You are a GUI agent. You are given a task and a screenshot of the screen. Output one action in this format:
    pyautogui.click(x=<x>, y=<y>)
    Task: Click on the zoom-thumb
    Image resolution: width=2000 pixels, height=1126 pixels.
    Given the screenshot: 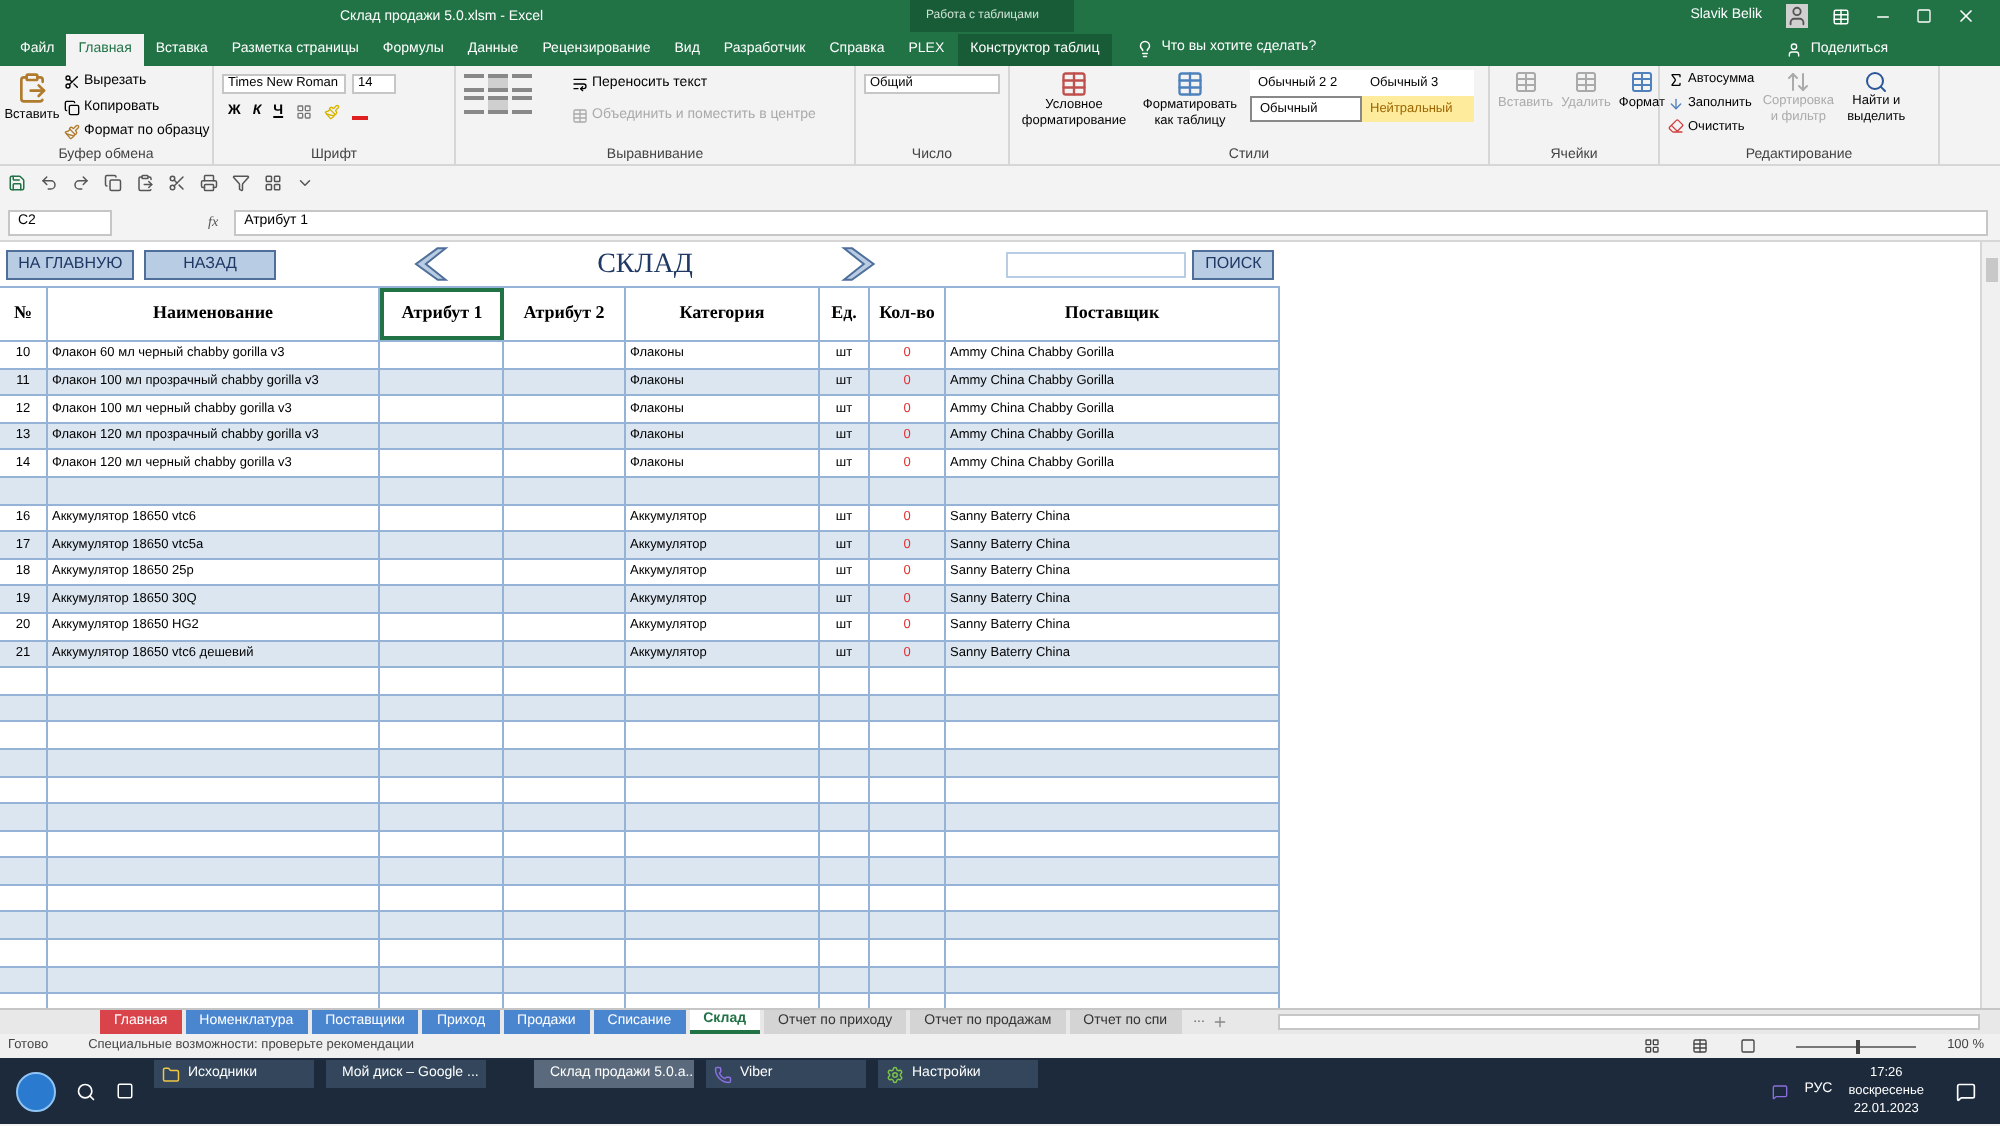 What is the action you would take?
    pyautogui.click(x=1857, y=1046)
    